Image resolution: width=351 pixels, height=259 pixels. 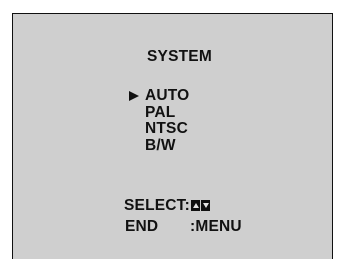 I want to click on option-bw: B/W, so click(x=167, y=146).